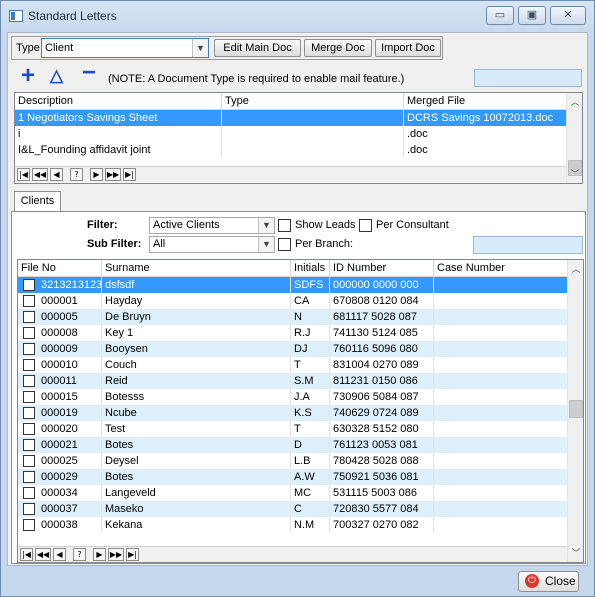 The width and height of the screenshot is (595, 597). Describe the element at coordinates (293, 333) in the screenshot. I see `table-row: 000008 Key 1 R.J 741130 5124 085` at that location.